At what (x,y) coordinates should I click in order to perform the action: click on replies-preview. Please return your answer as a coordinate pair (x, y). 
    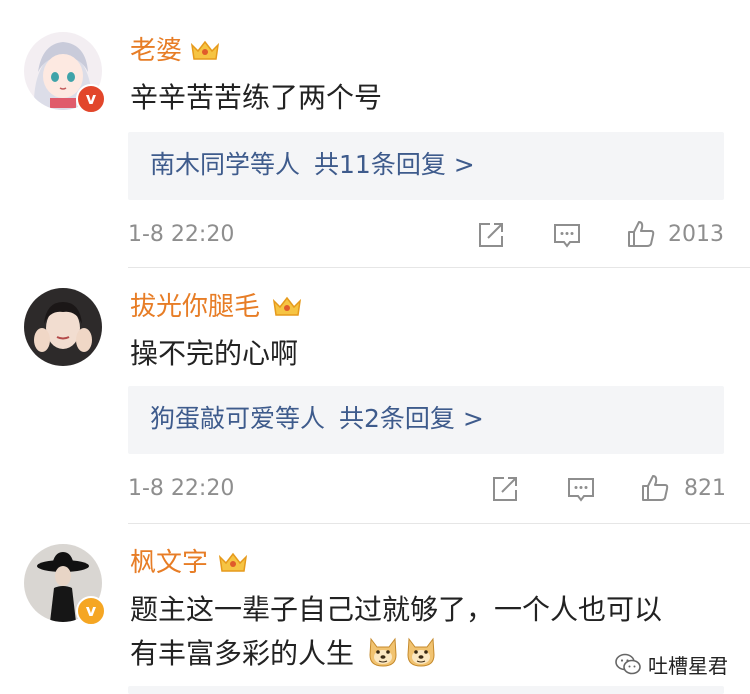
    Looking at the image, I should click on (426, 690).